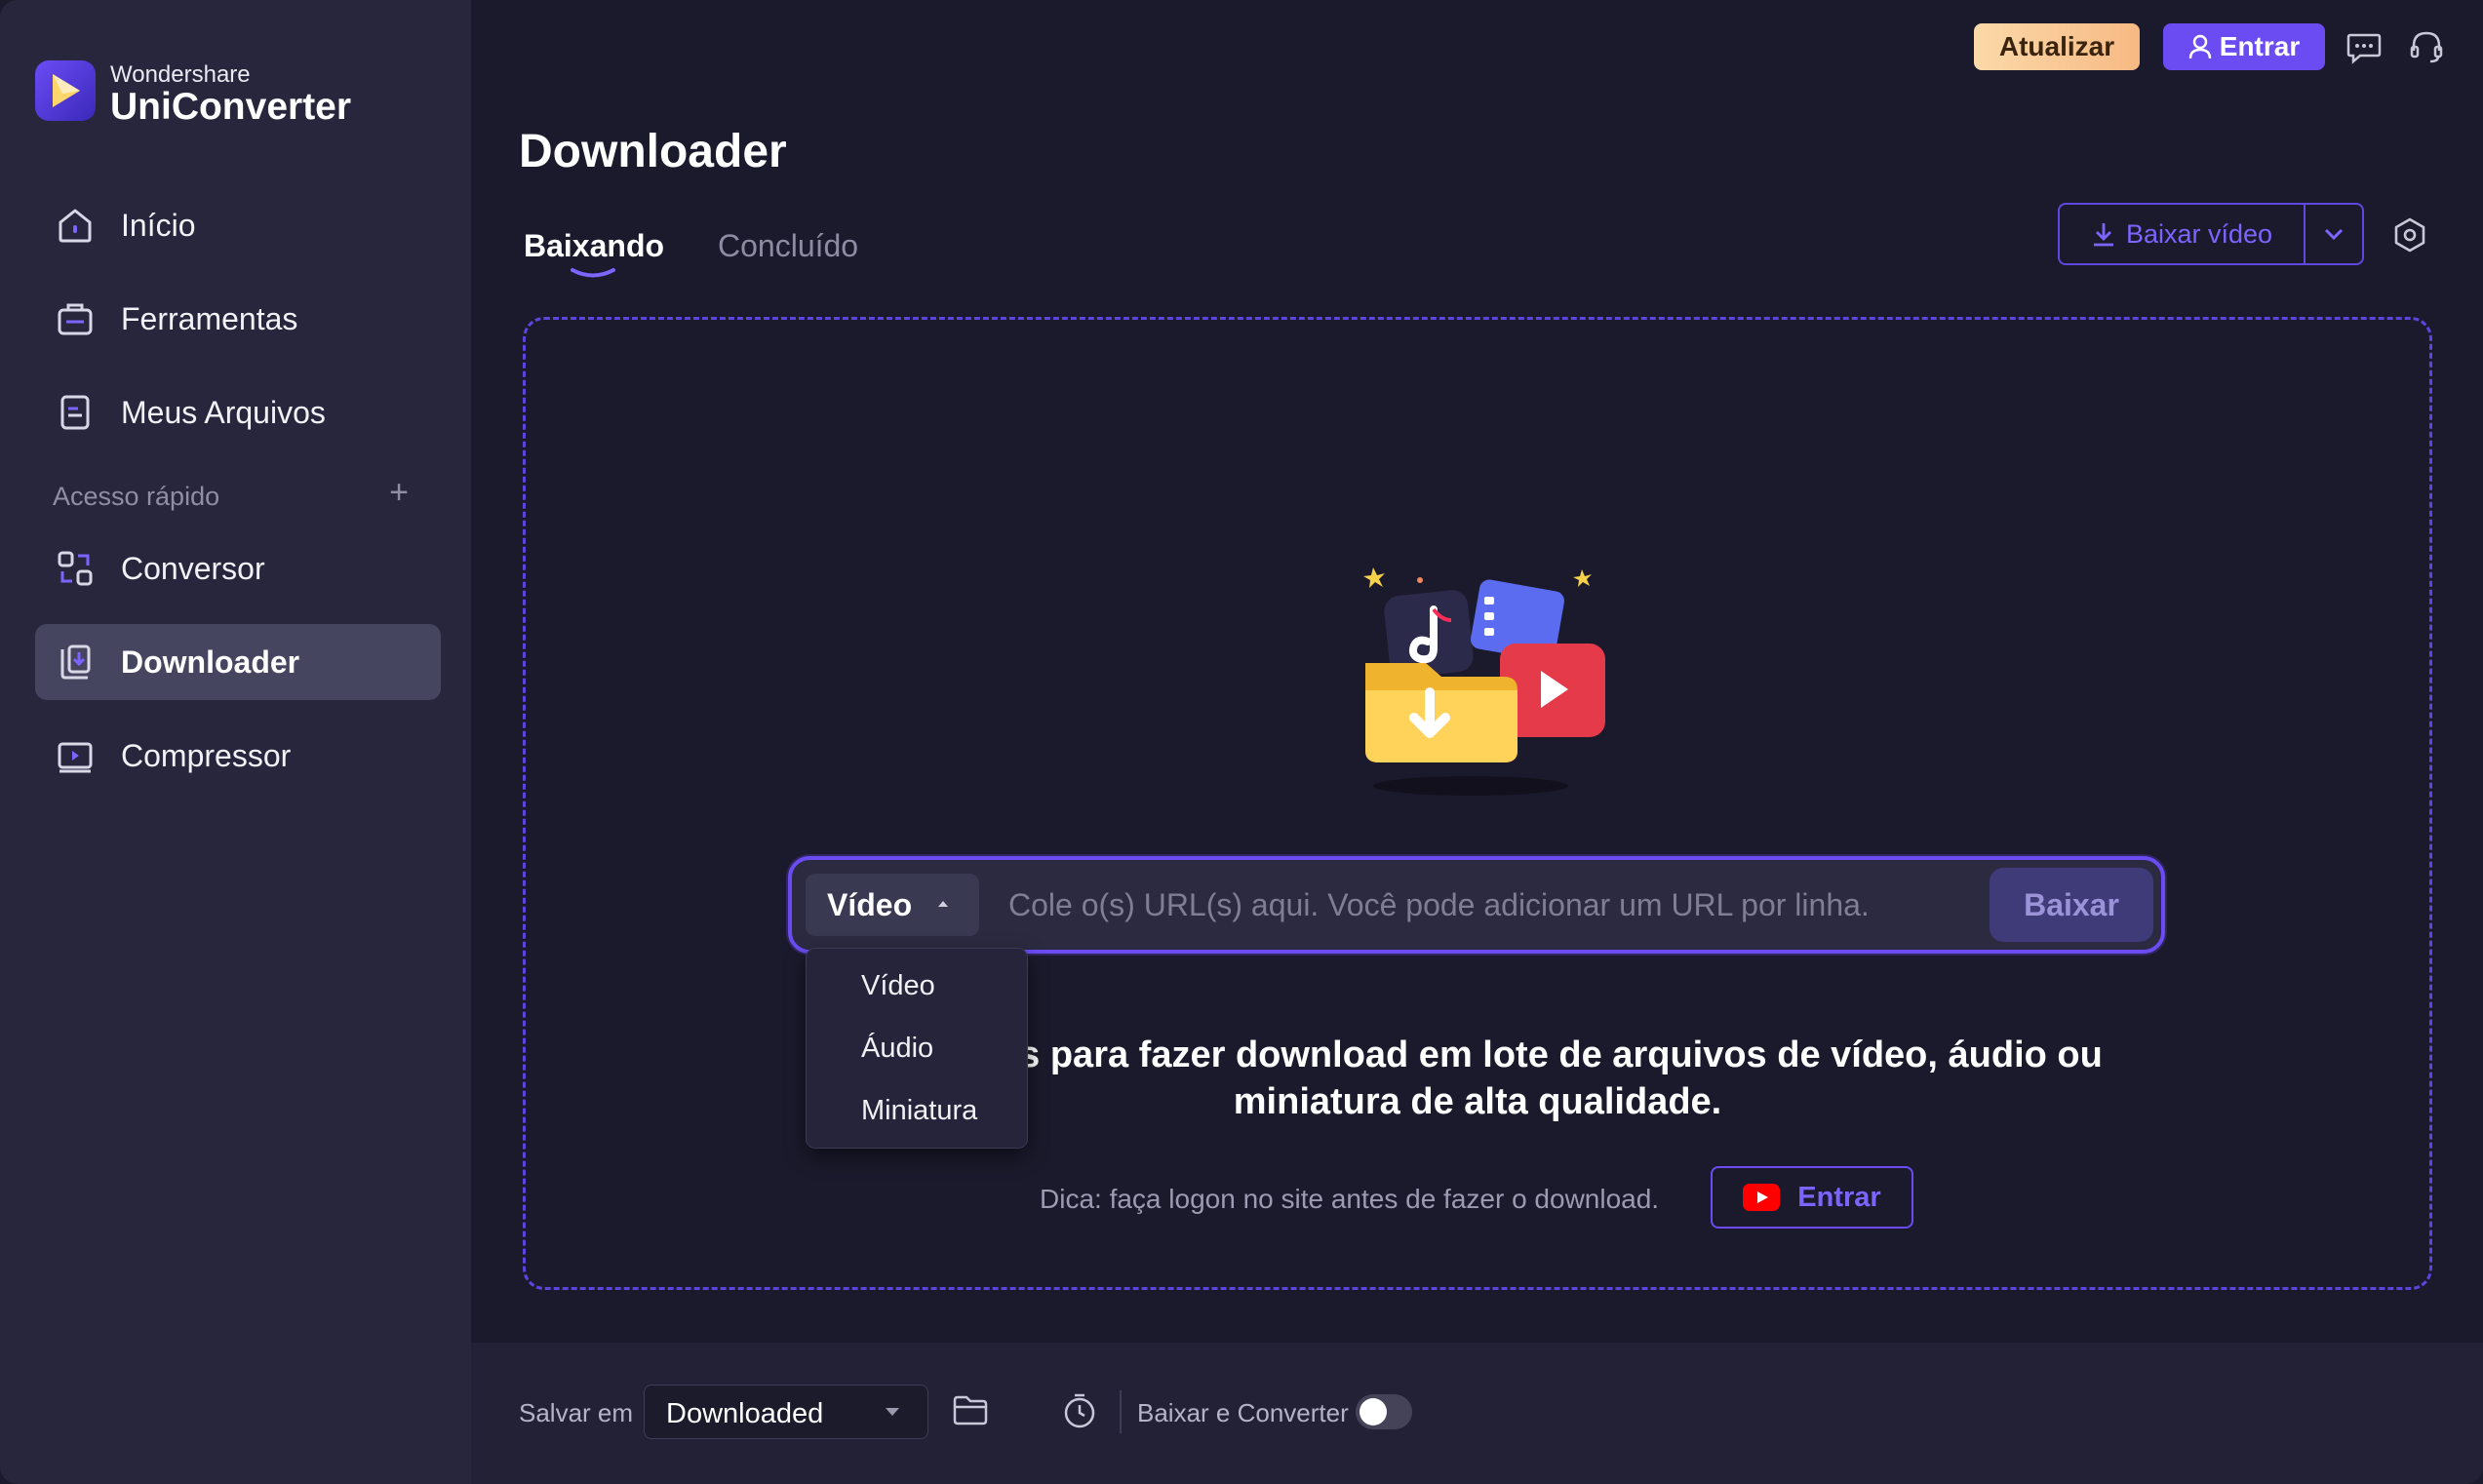  What do you see at coordinates (137, 496) in the screenshot?
I see `quick-access-label: Acesso rápido` at bounding box center [137, 496].